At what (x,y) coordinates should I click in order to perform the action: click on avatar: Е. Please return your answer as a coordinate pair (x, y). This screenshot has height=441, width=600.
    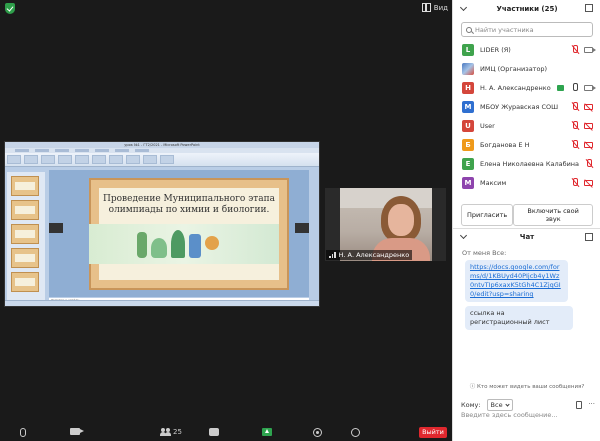
    Looking at the image, I should click on (468, 163).